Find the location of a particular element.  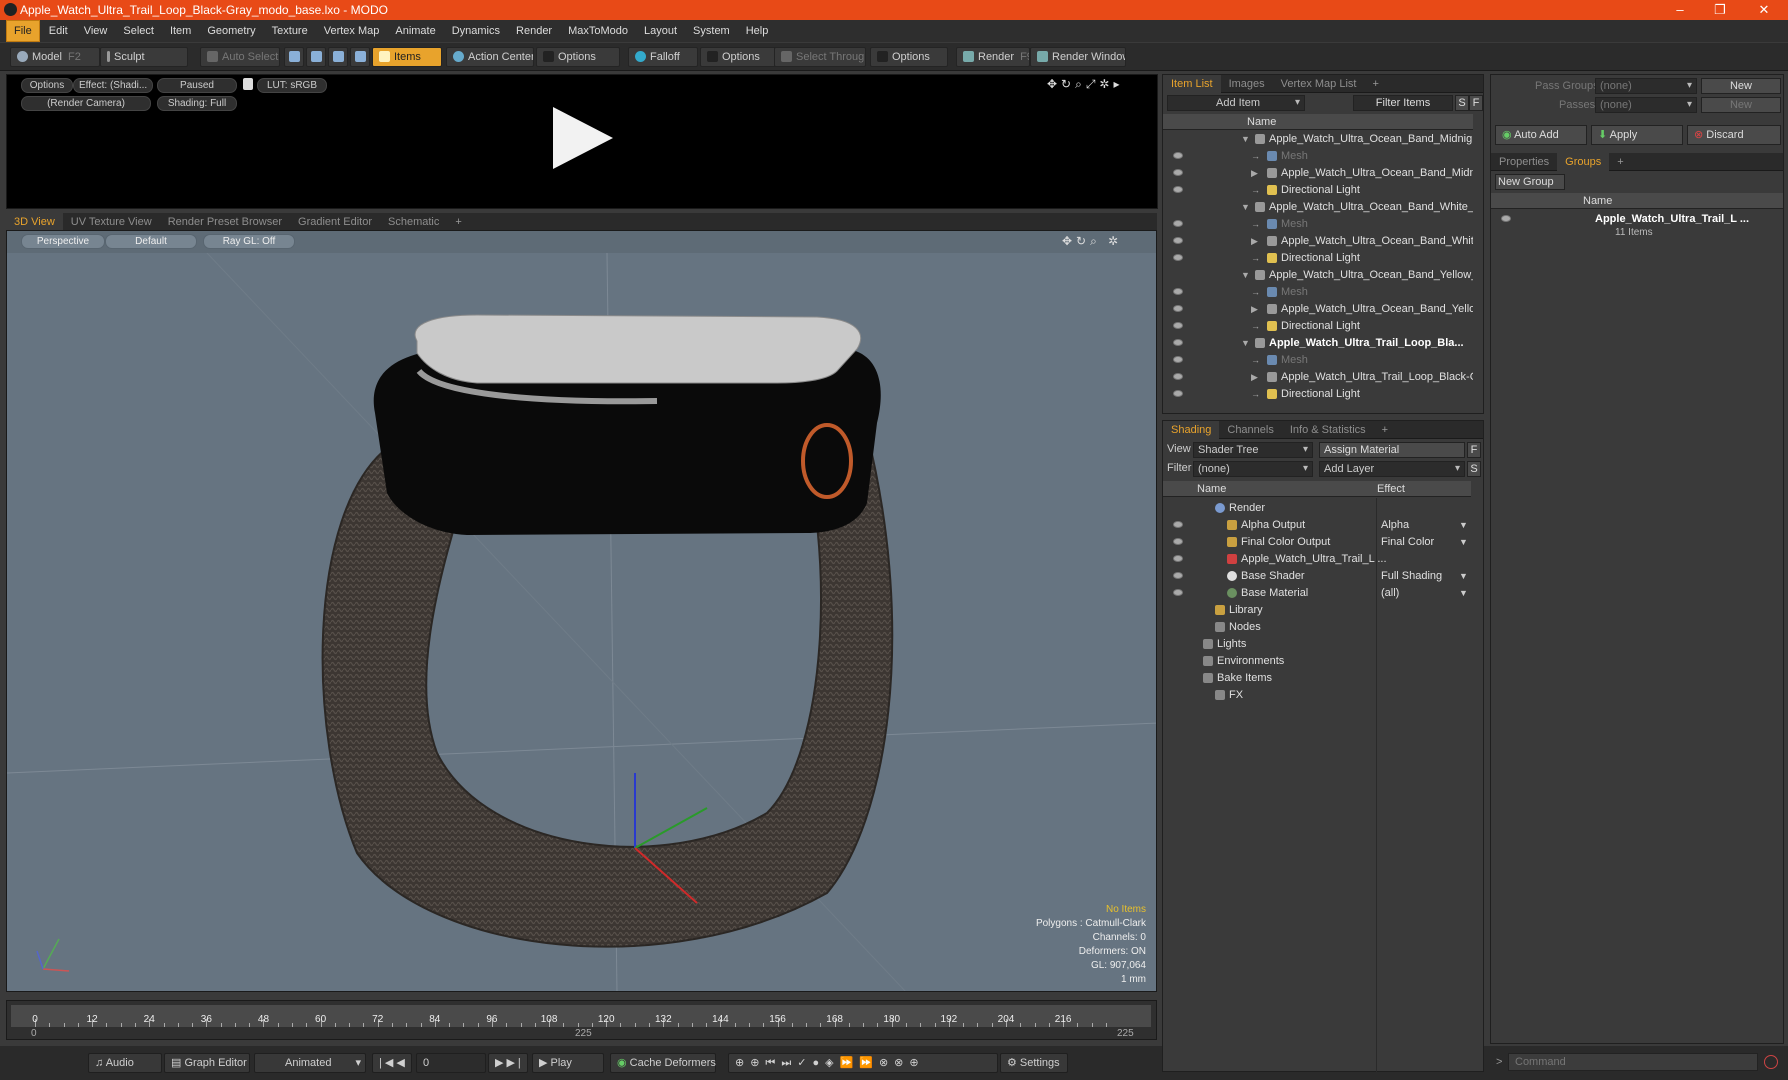

passes-dropdown: (none) is located at coordinates (1646, 105).